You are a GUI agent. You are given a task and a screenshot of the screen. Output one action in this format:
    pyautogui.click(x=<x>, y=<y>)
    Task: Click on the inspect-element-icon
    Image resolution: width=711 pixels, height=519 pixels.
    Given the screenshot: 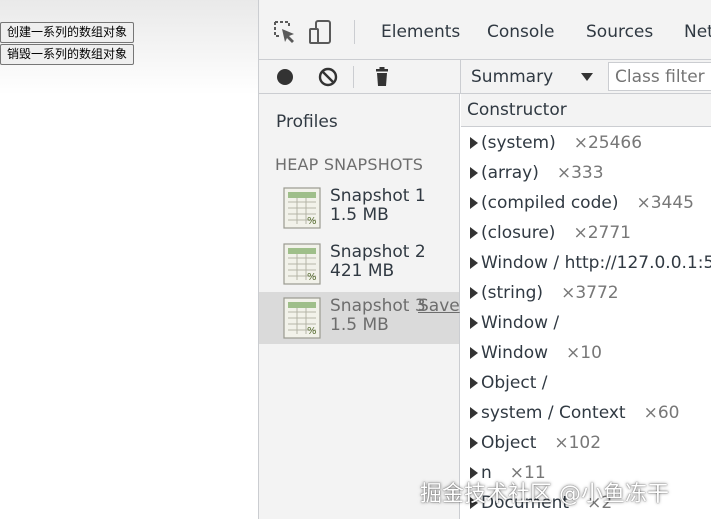 What is the action you would take?
    pyautogui.click(x=285, y=32)
    